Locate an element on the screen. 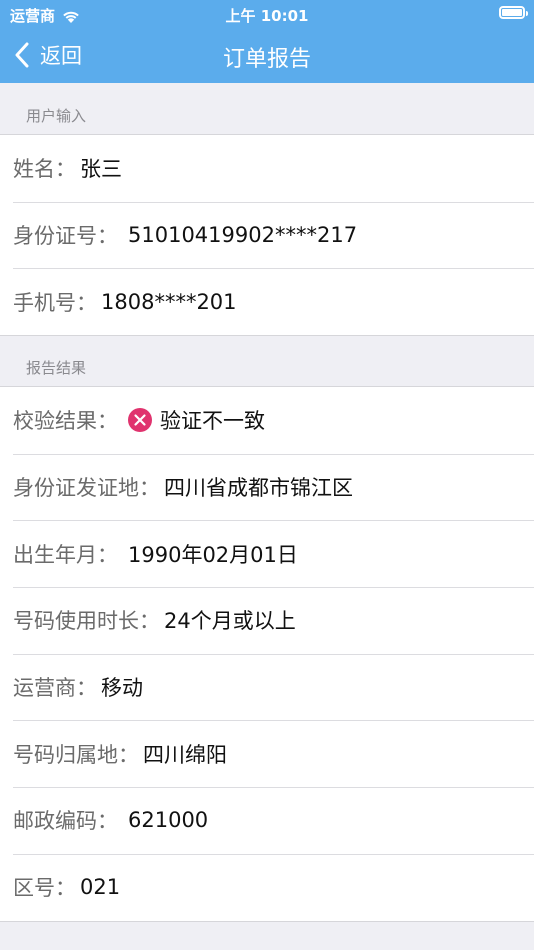 Image resolution: width=534 pixels, height=950 pixels. error-x-icon is located at coordinates (140, 420).